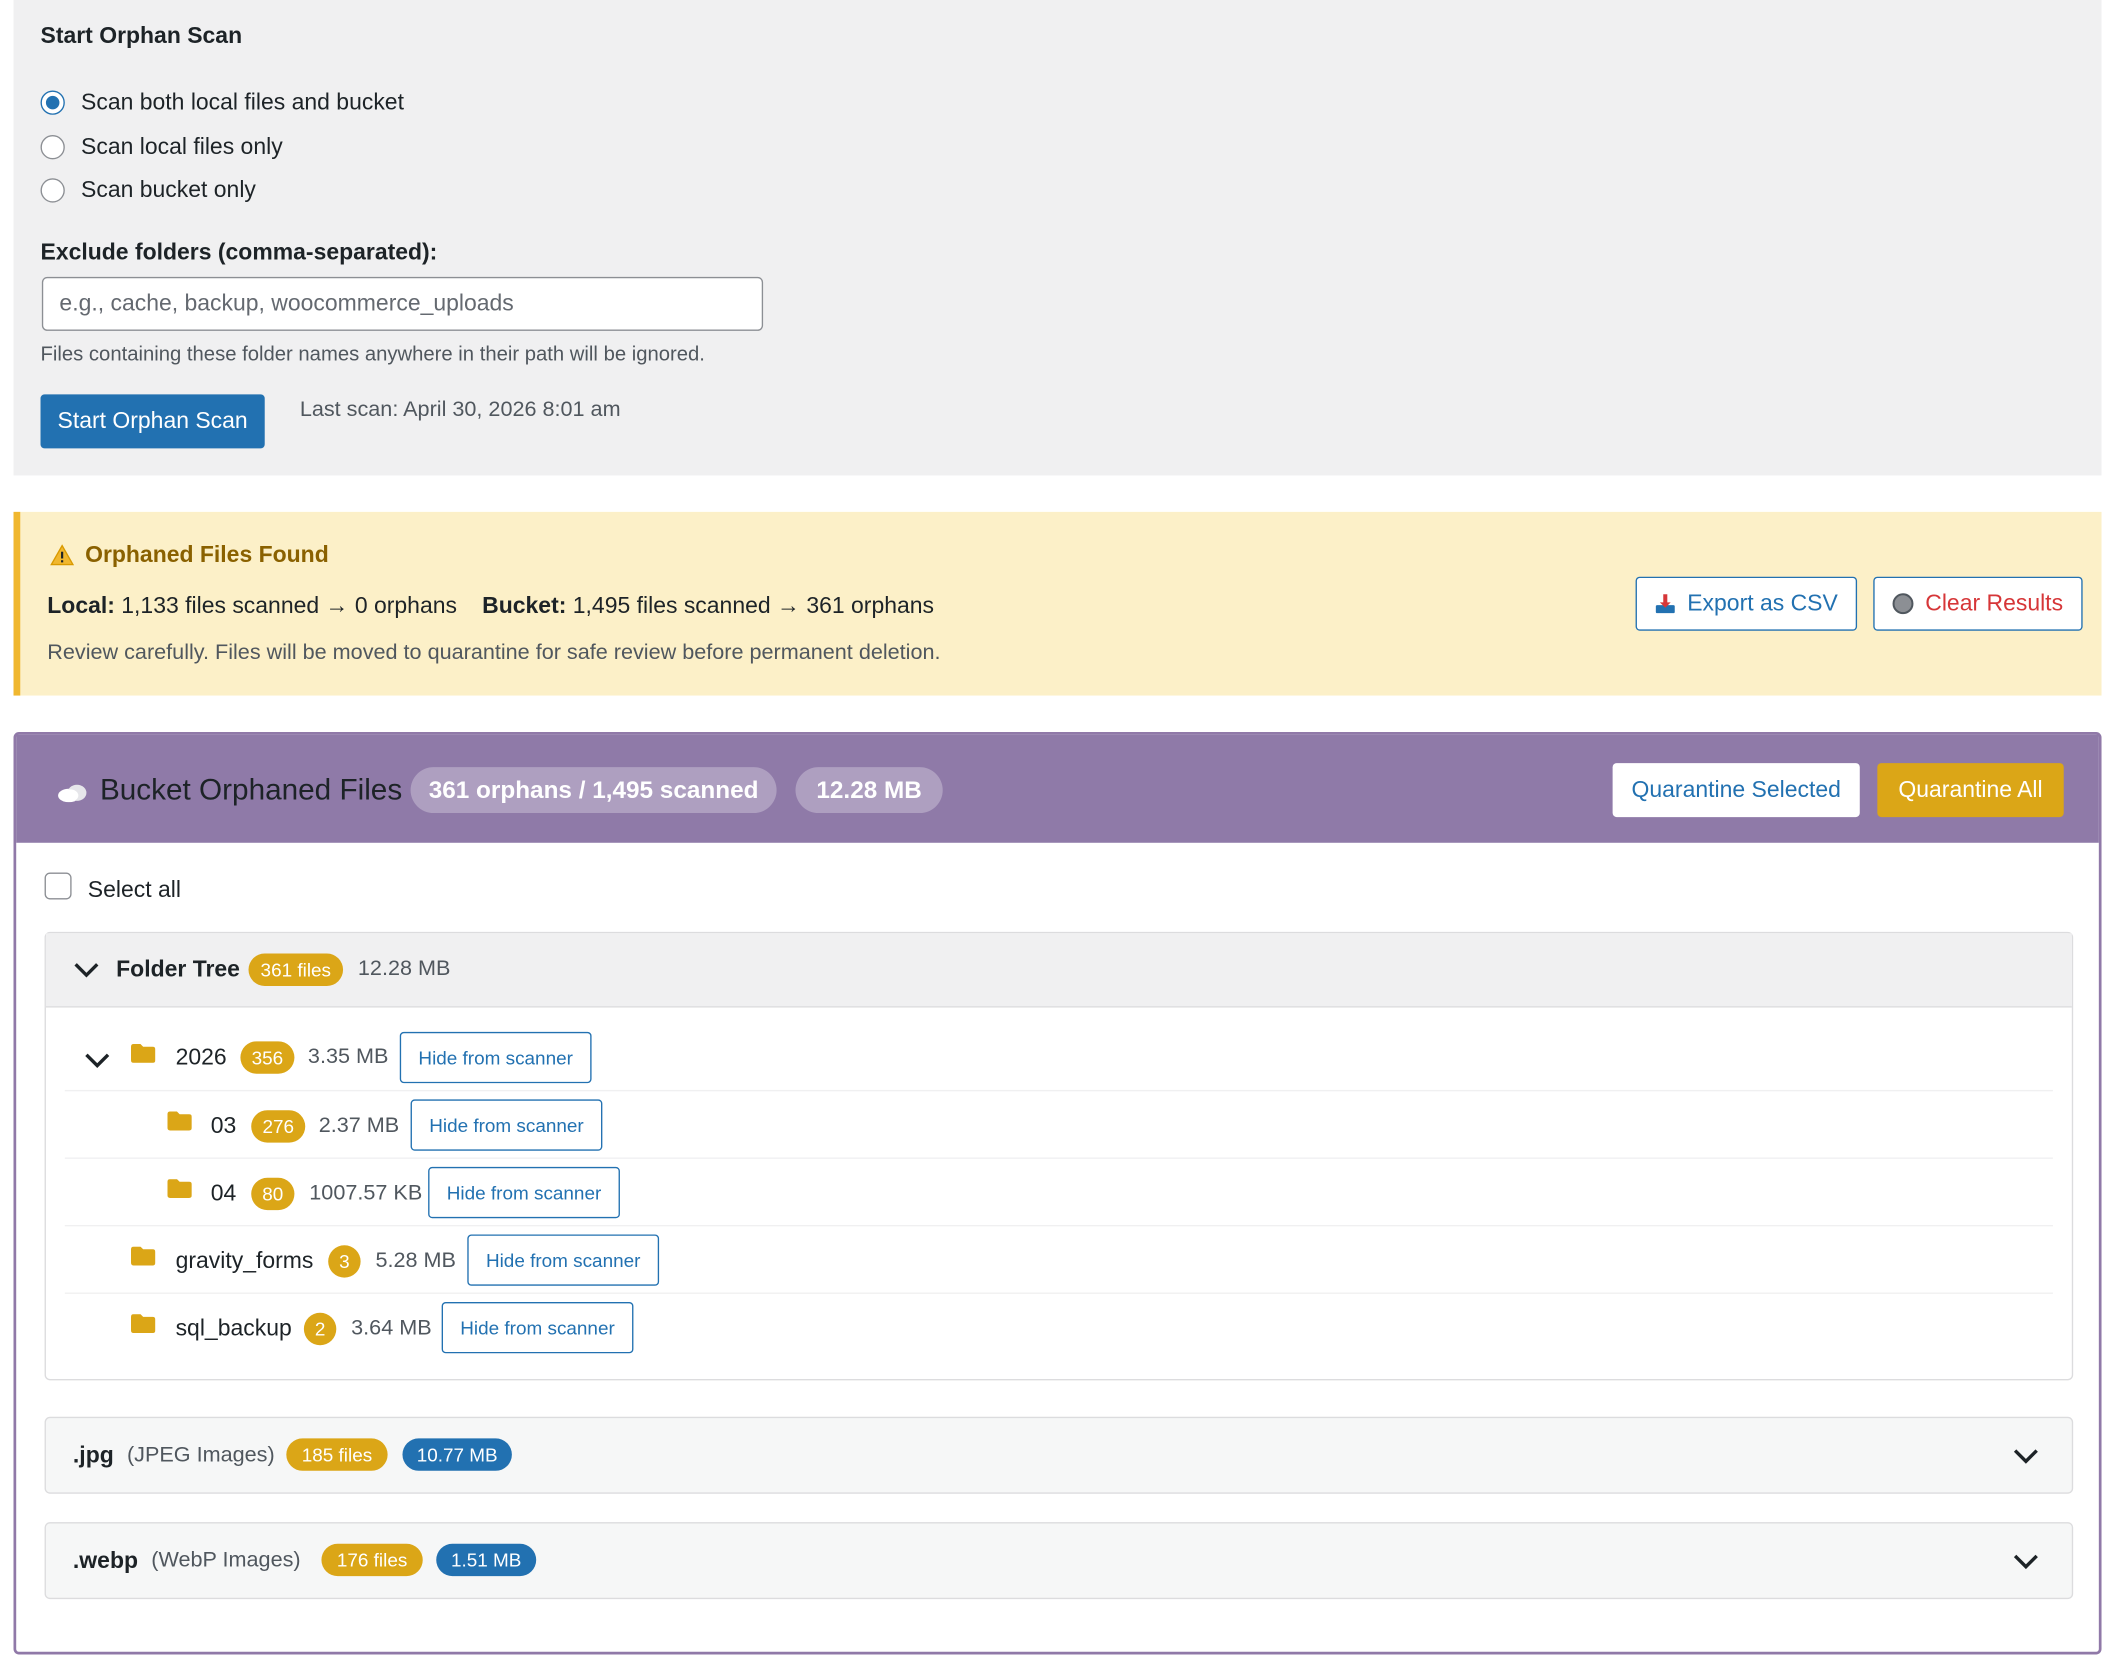 This screenshot has height=1668, width=2115. What do you see at coordinates (223, 1125) in the screenshot?
I see `tree-row-label: 03` at bounding box center [223, 1125].